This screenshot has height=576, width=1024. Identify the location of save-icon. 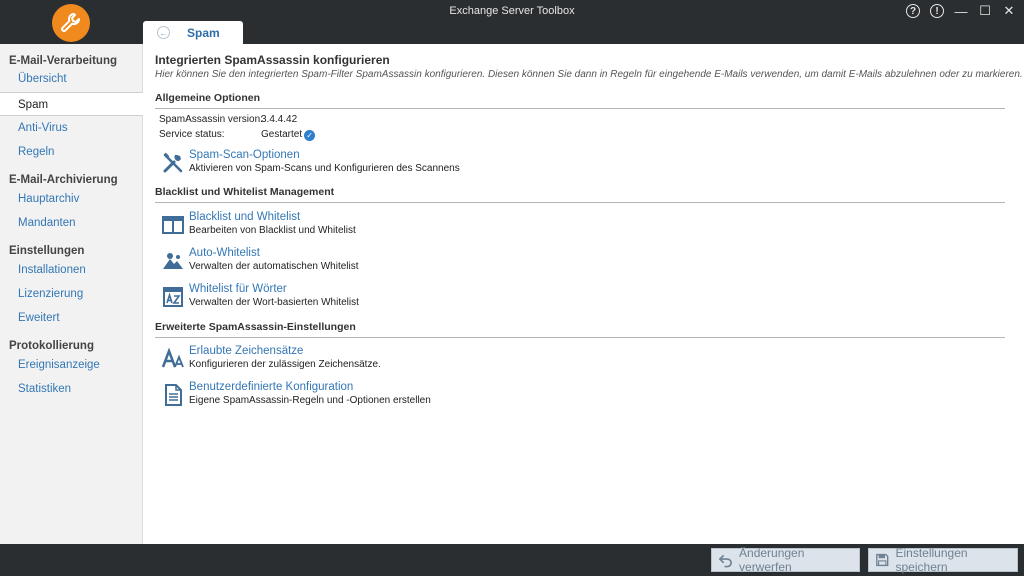
(882, 560).